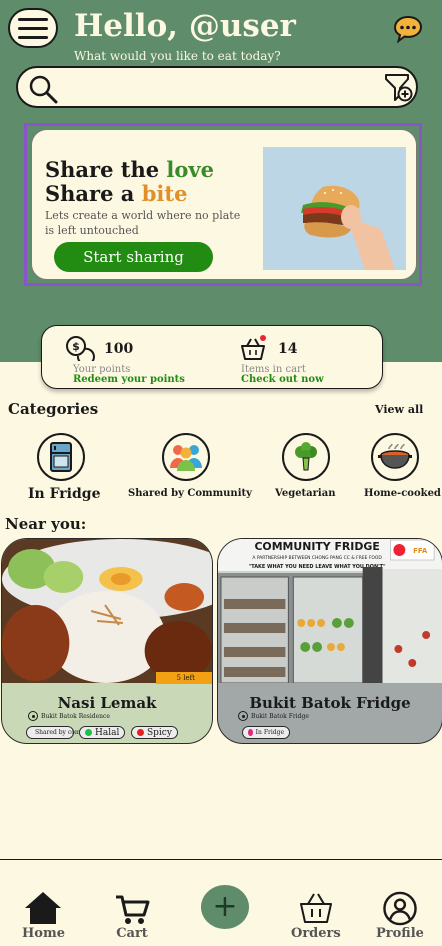  Describe the element at coordinates (316, 546) in the screenshot. I see `fridge-sign-title: COMMUNITY FRIDGE` at that location.